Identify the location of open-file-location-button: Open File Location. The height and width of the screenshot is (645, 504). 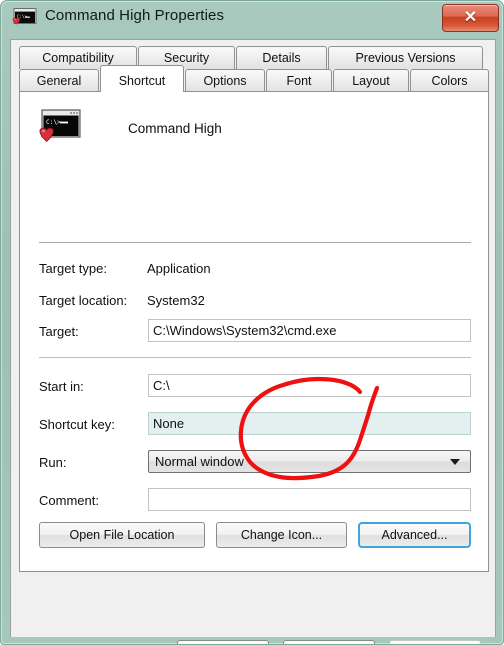
(122, 535).